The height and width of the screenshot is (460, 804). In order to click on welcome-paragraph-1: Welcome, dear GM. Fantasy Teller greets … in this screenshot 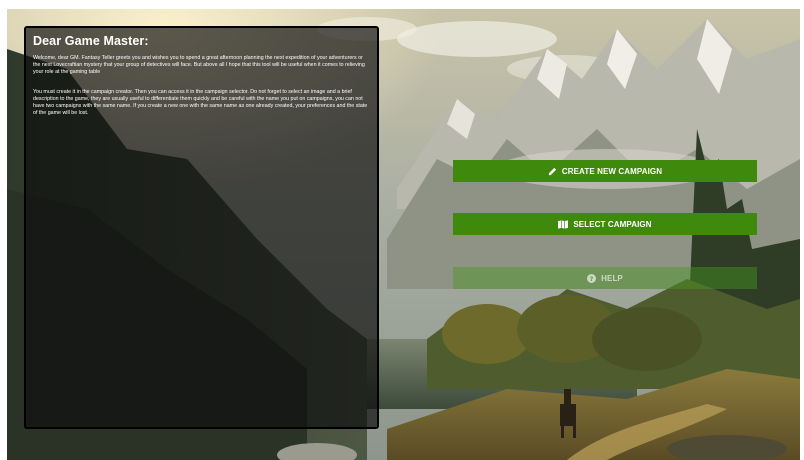, I will do `click(199, 65)`.